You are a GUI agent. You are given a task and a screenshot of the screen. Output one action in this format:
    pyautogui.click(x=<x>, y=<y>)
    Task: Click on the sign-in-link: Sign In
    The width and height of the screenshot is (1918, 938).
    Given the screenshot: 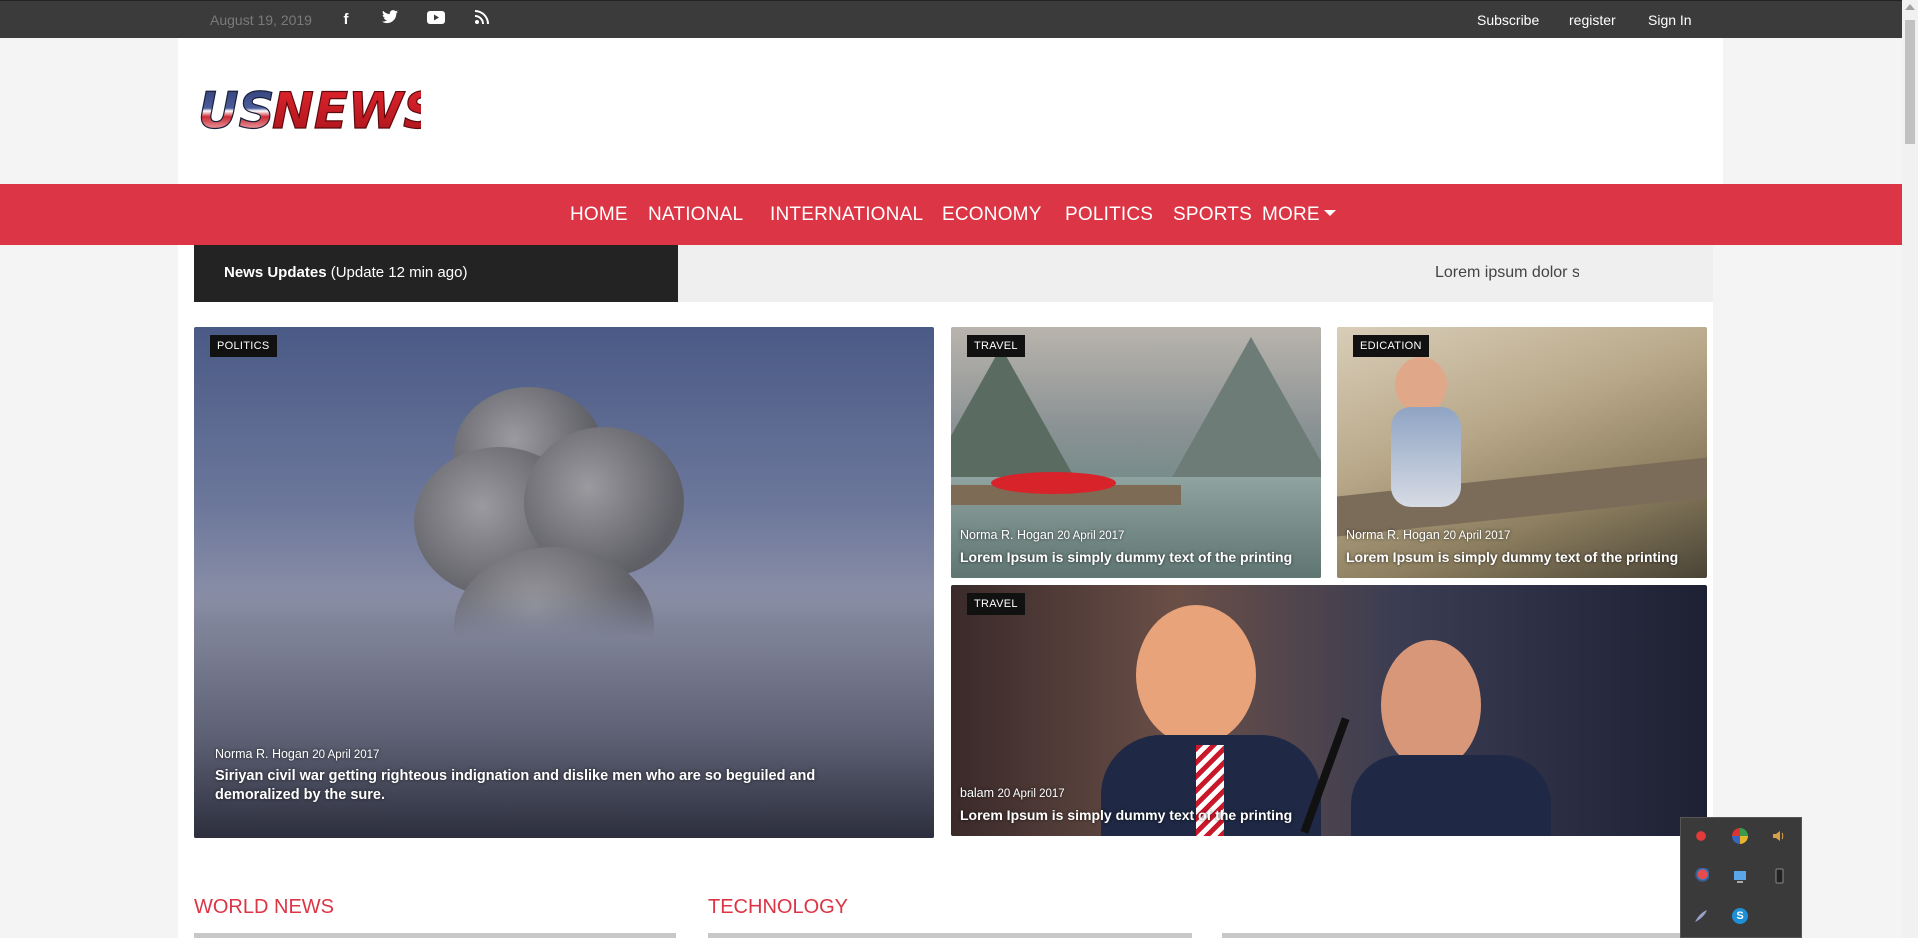 What is the action you would take?
    pyautogui.click(x=1670, y=20)
    